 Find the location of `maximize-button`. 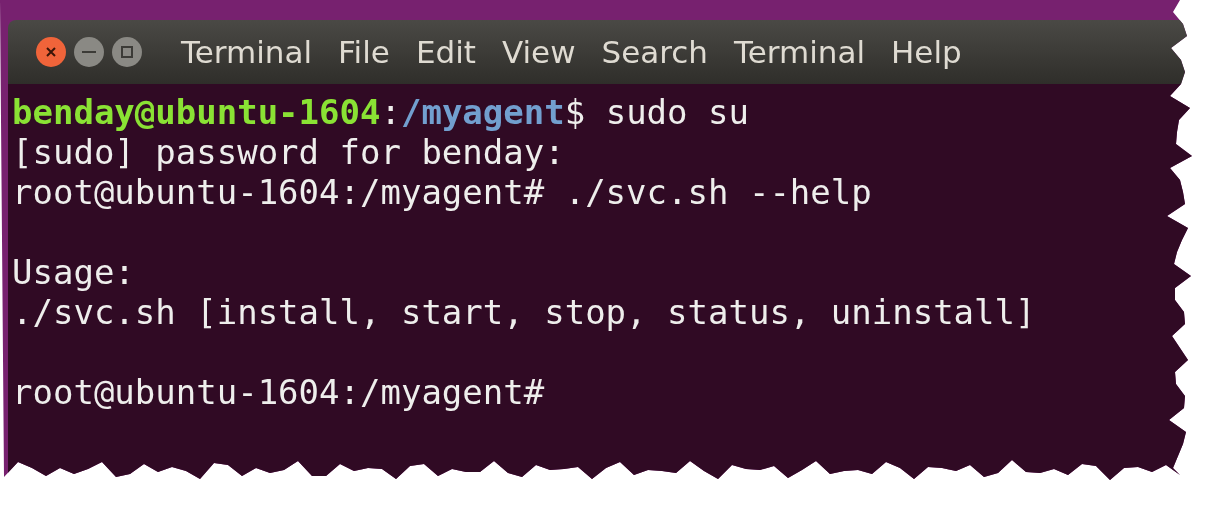

maximize-button is located at coordinates (127, 52).